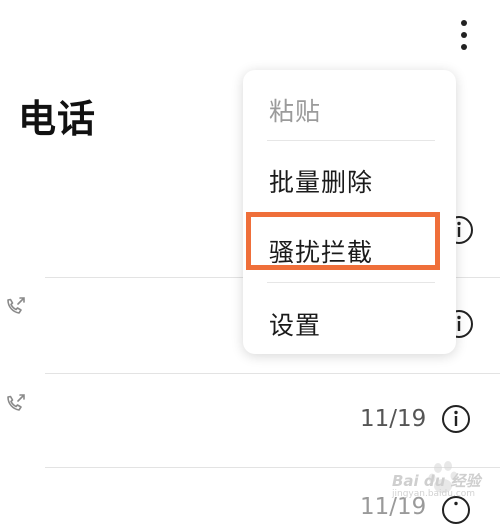  Describe the element at coordinates (464, 35) in the screenshot. I see `more-options-button` at that location.